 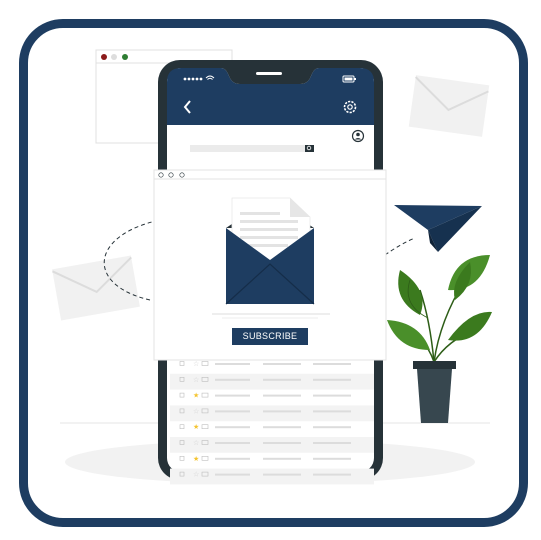 I want to click on search-bar, so click(x=252, y=148).